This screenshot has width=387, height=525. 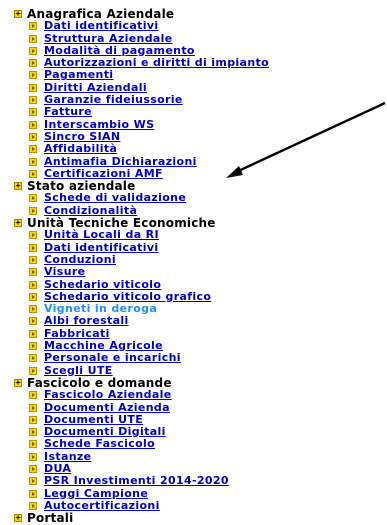 I want to click on menu-item-link: Conduzioni, so click(x=80, y=259).